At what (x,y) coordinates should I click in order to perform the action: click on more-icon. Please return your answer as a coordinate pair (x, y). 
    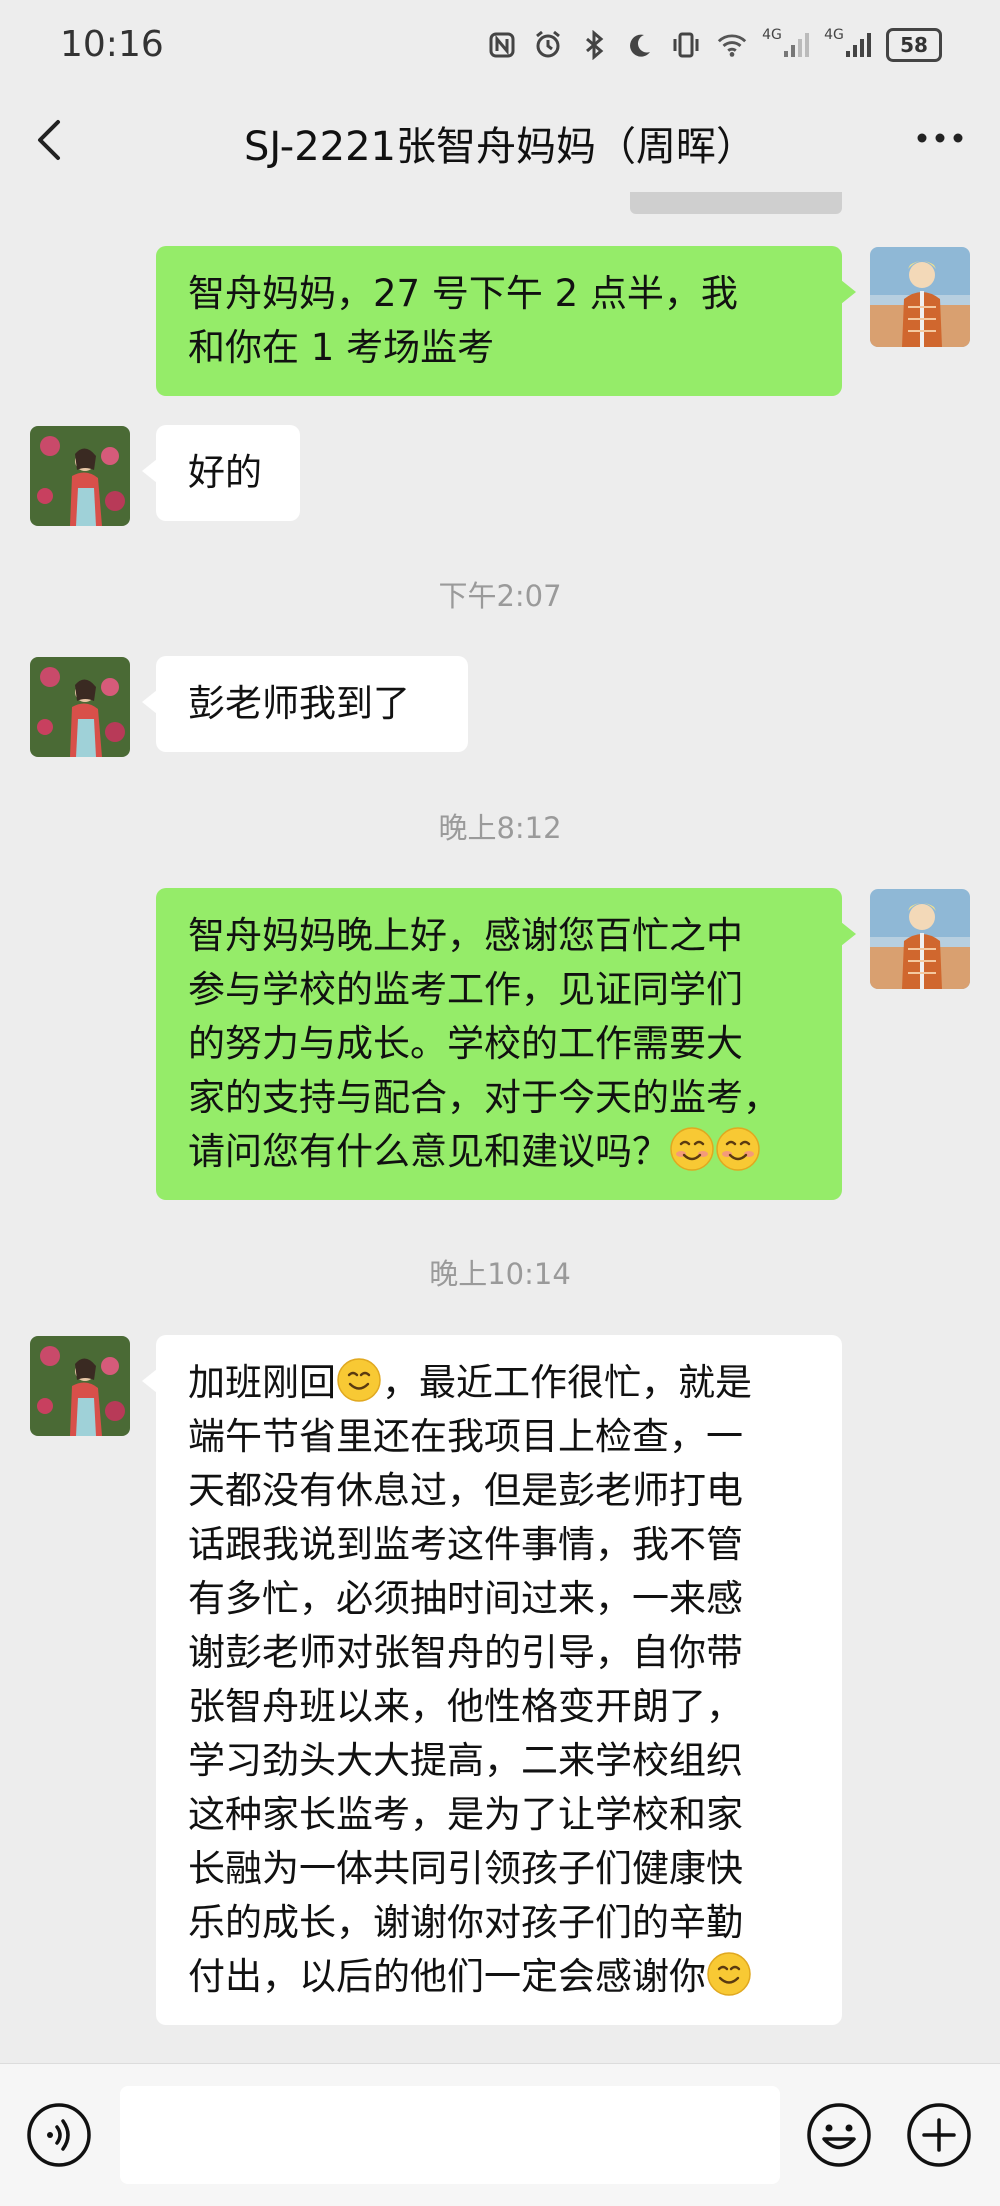
    Looking at the image, I should click on (940, 138).